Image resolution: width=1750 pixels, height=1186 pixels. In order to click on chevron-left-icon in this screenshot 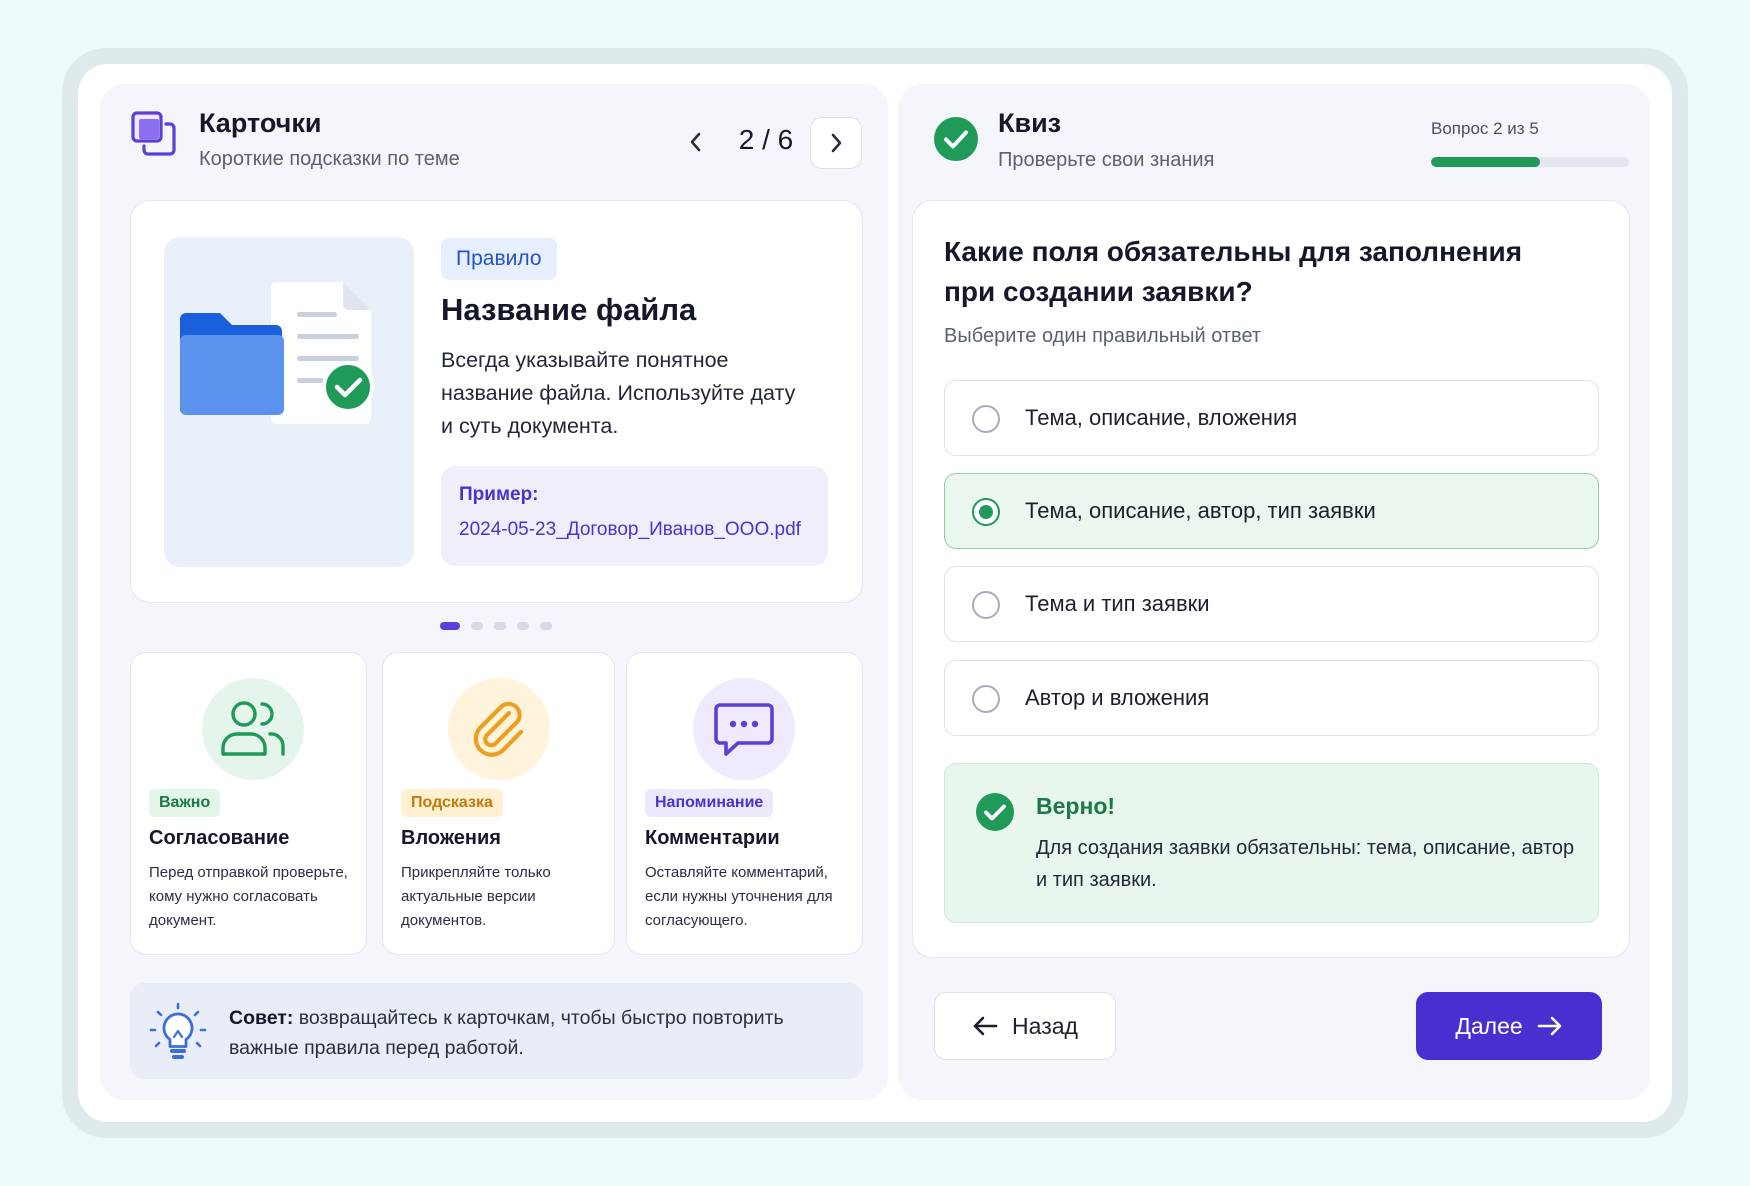, I will do `click(695, 142)`.